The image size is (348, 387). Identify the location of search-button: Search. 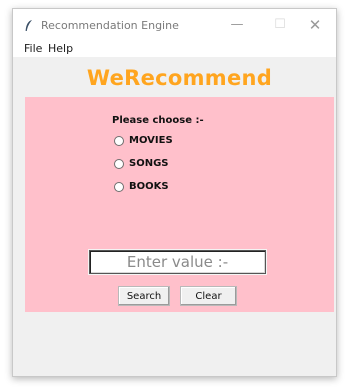
(144, 296).